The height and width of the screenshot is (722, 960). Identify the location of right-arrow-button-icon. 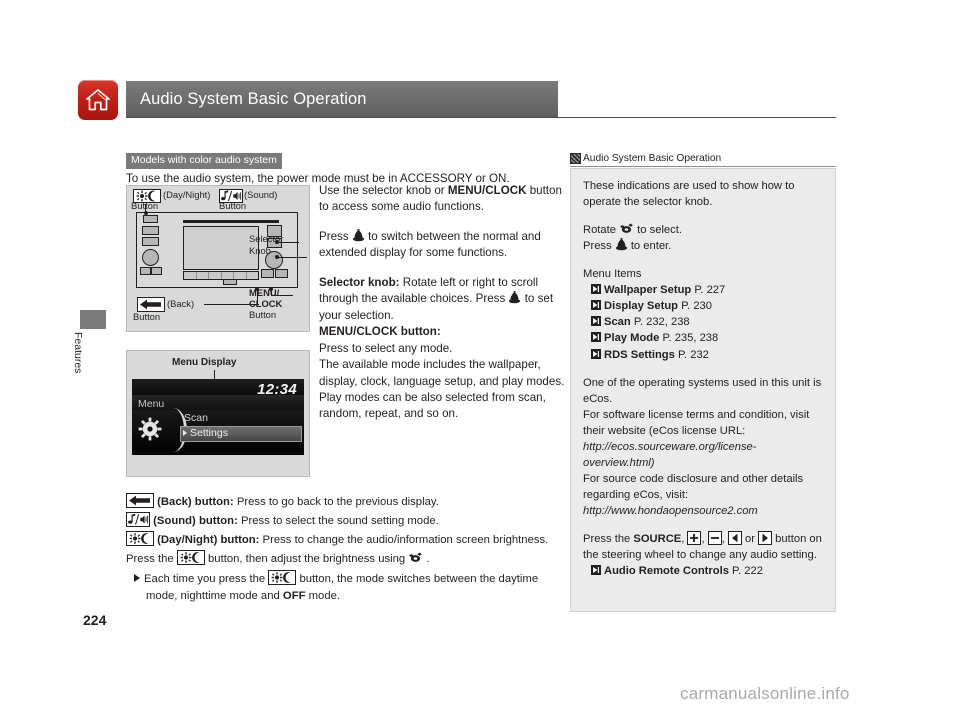
(765, 537).